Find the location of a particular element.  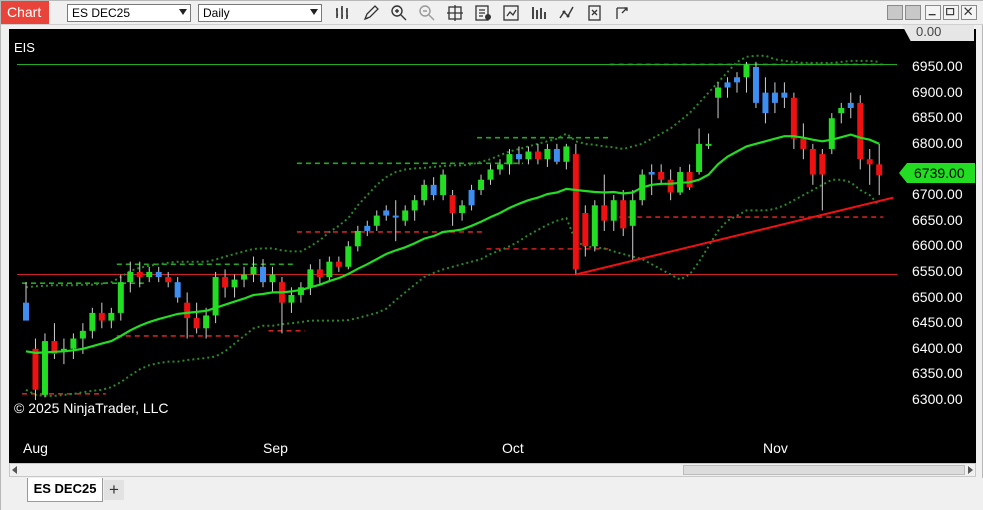

tab-es-dec25: ES DEC25 is located at coordinates (65, 490).